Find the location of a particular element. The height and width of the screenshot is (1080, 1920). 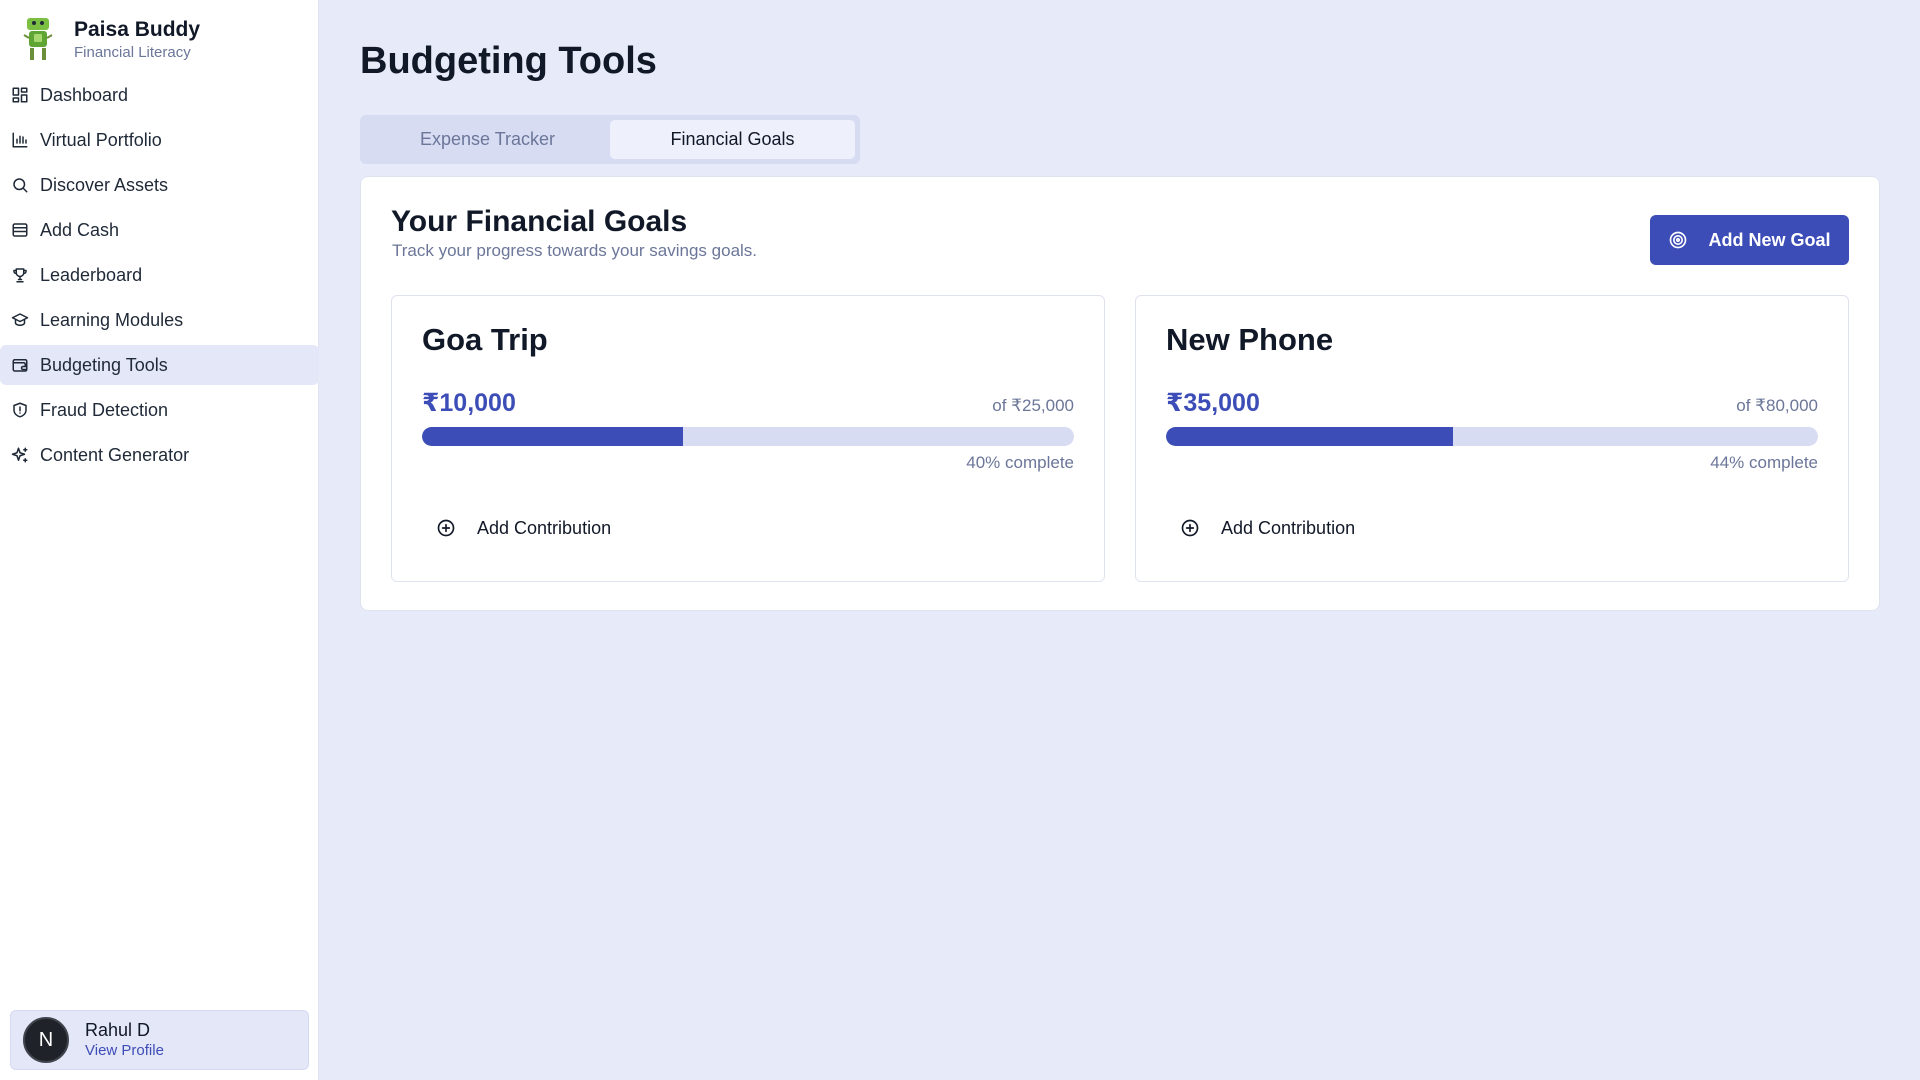

goal-target-amount: of ₹80,000 is located at coordinates (1777, 405).